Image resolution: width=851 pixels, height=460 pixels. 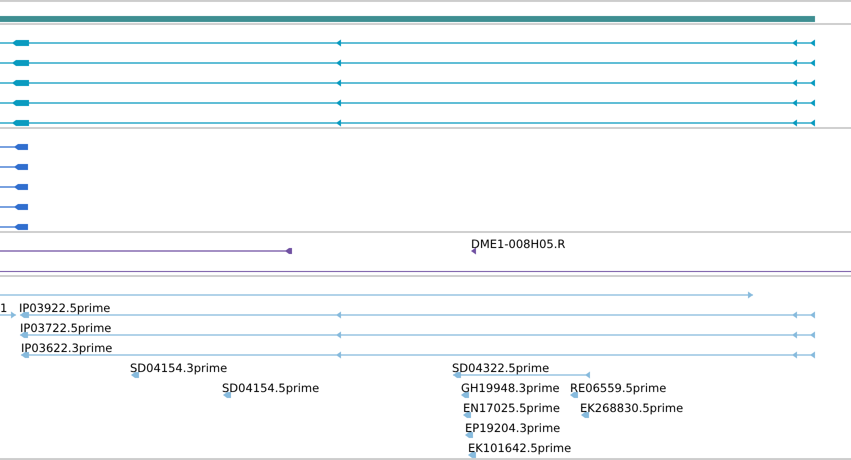 I want to click on feature-label: EN17025.5prime, so click(x=511, y=408).